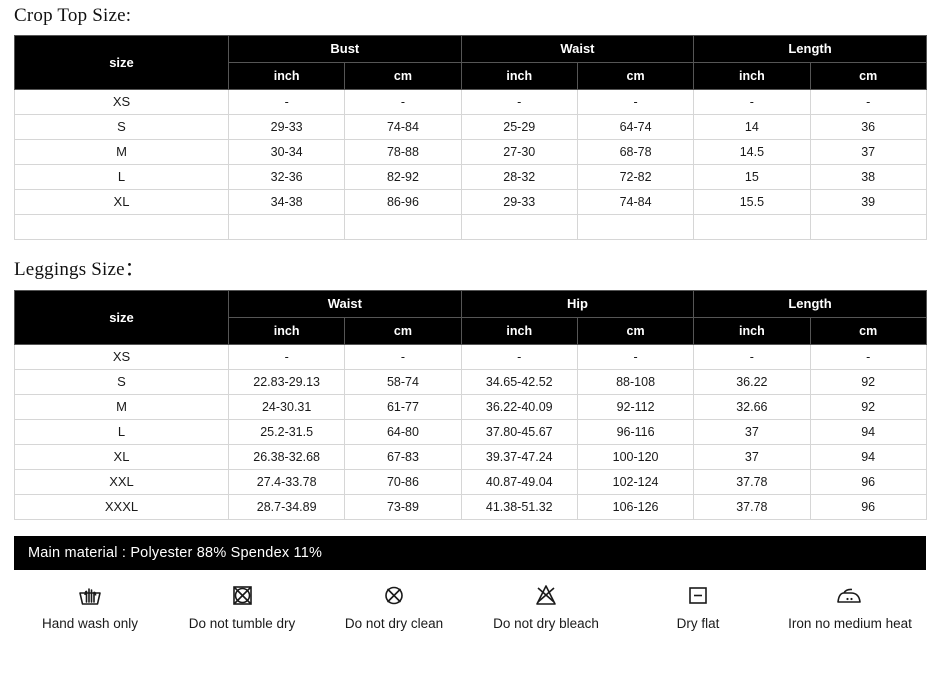 The image size is (950, 676). Describe the element at coordinates (121, 202) in the screenshot. I see `crop_top-size-cell: XL` at that location.